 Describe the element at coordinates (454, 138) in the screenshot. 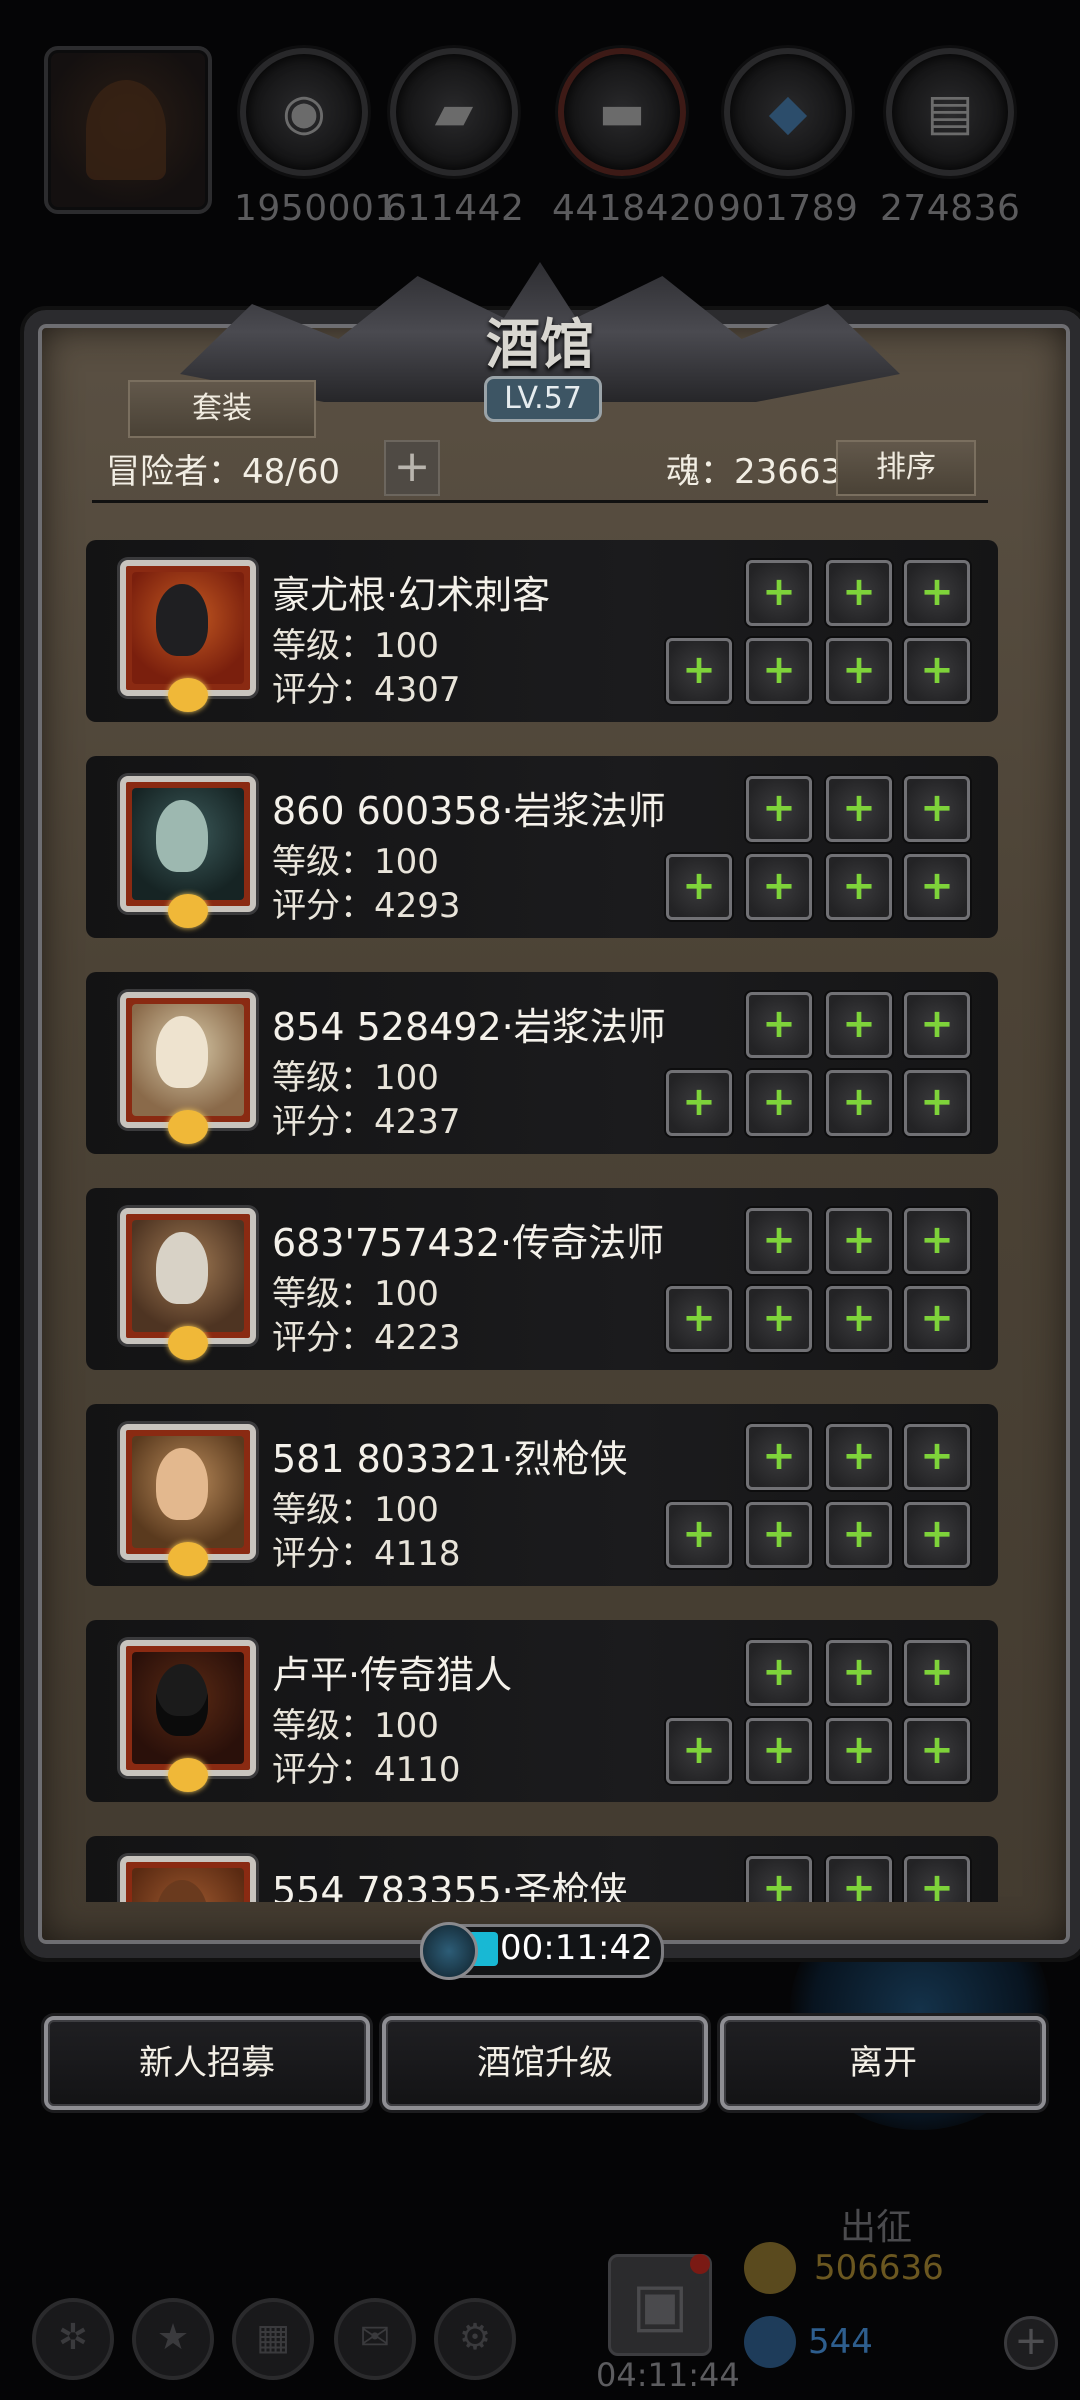

I see `resource-wood: ▰ 611442` at that location.